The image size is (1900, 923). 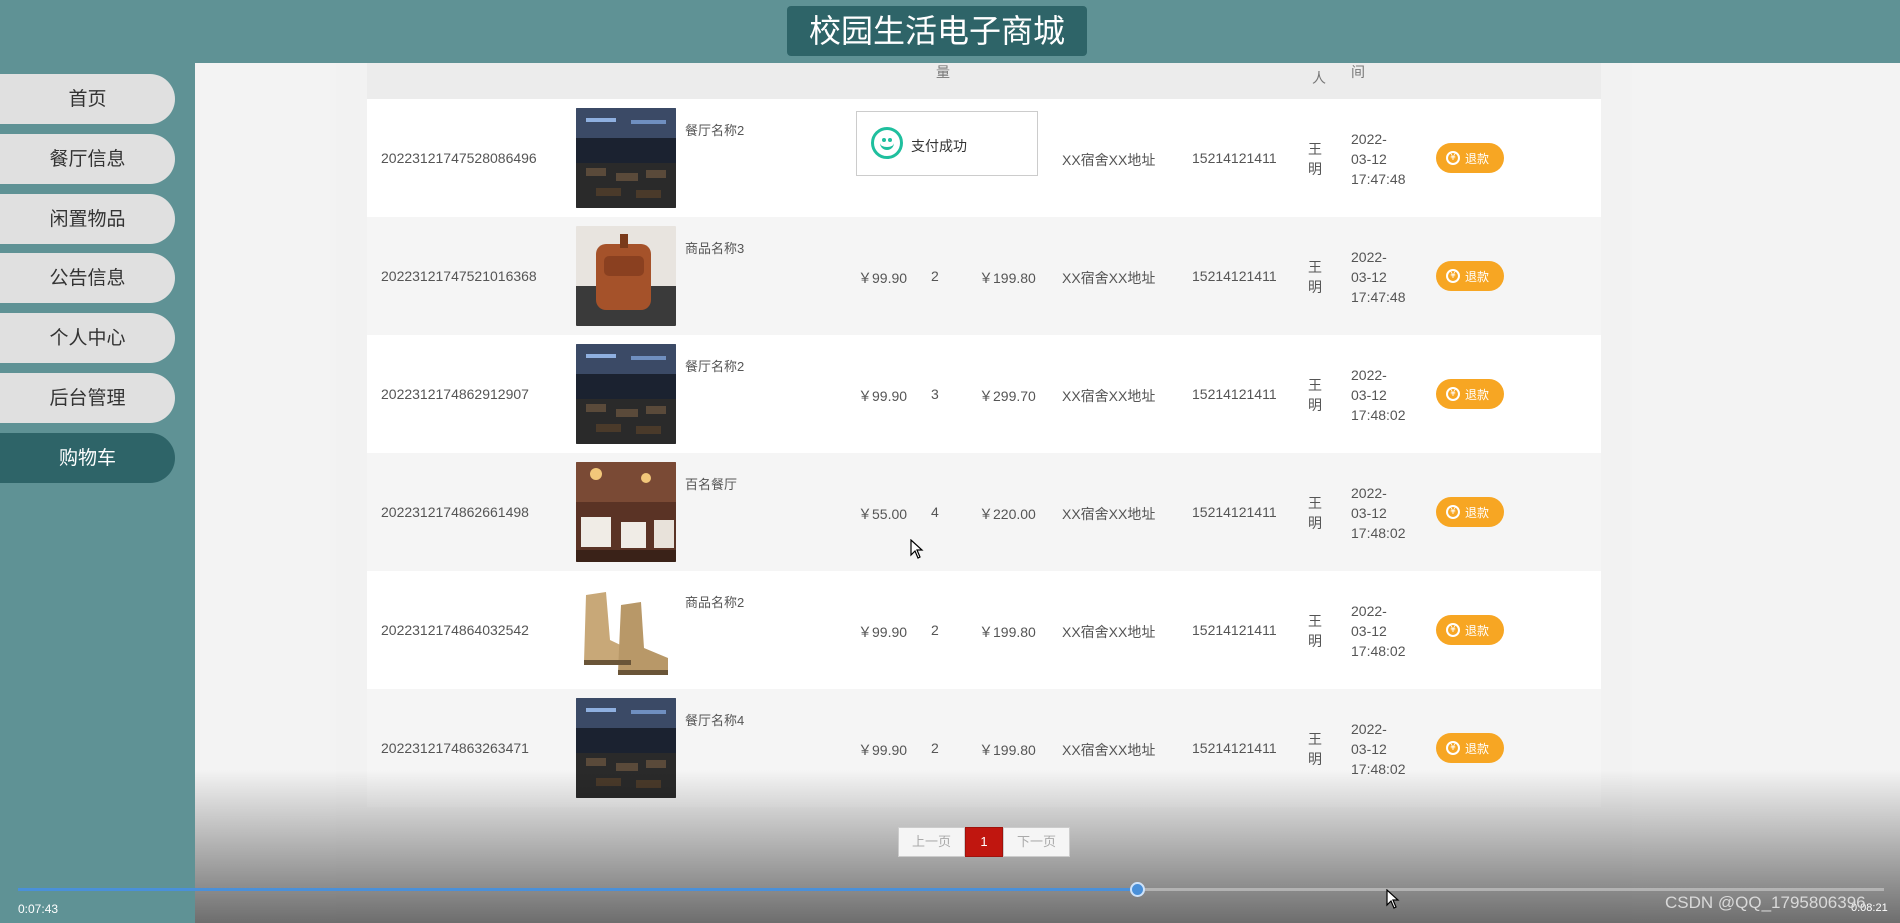 What do you see at coordinates (1036, 842) in the screenshot?
I see `next-page-button: 下一页` at bounding box center [1036, 842].